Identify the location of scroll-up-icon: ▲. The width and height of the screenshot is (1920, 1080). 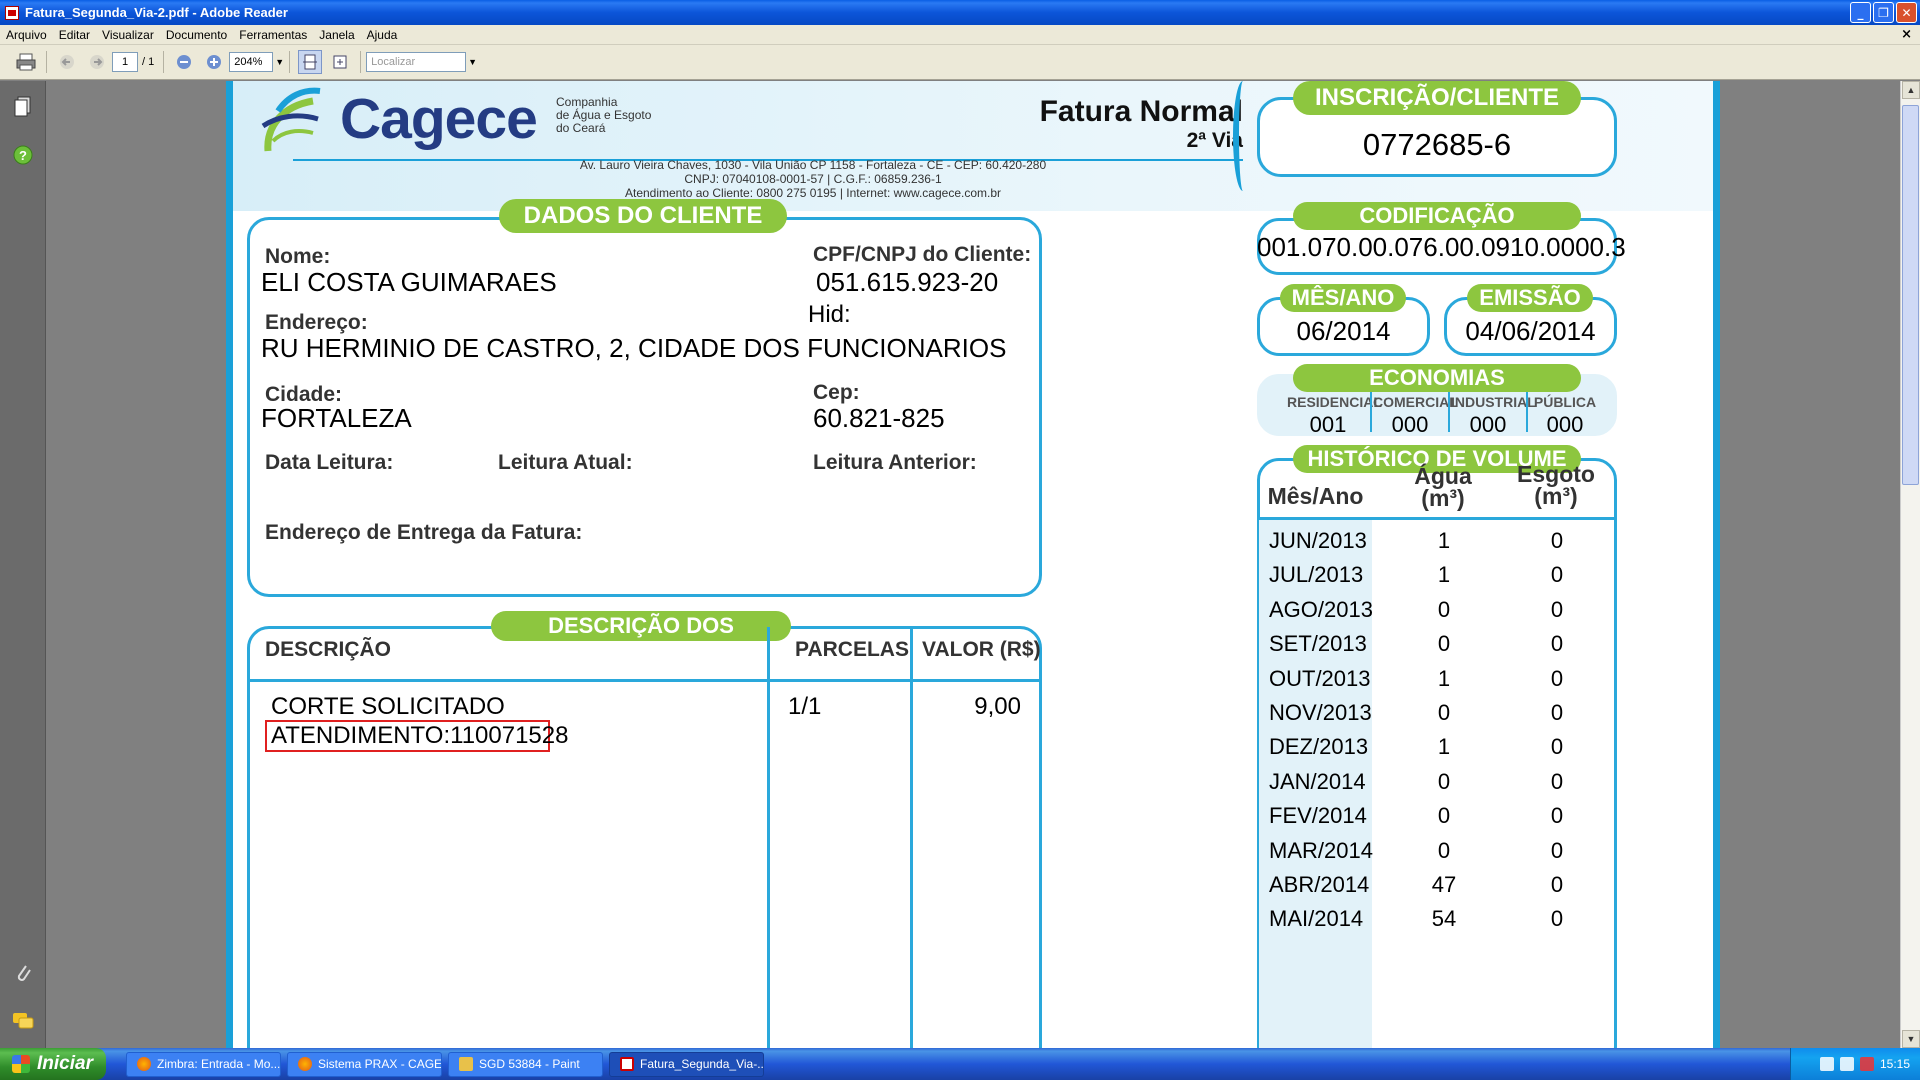
(1911, 90).